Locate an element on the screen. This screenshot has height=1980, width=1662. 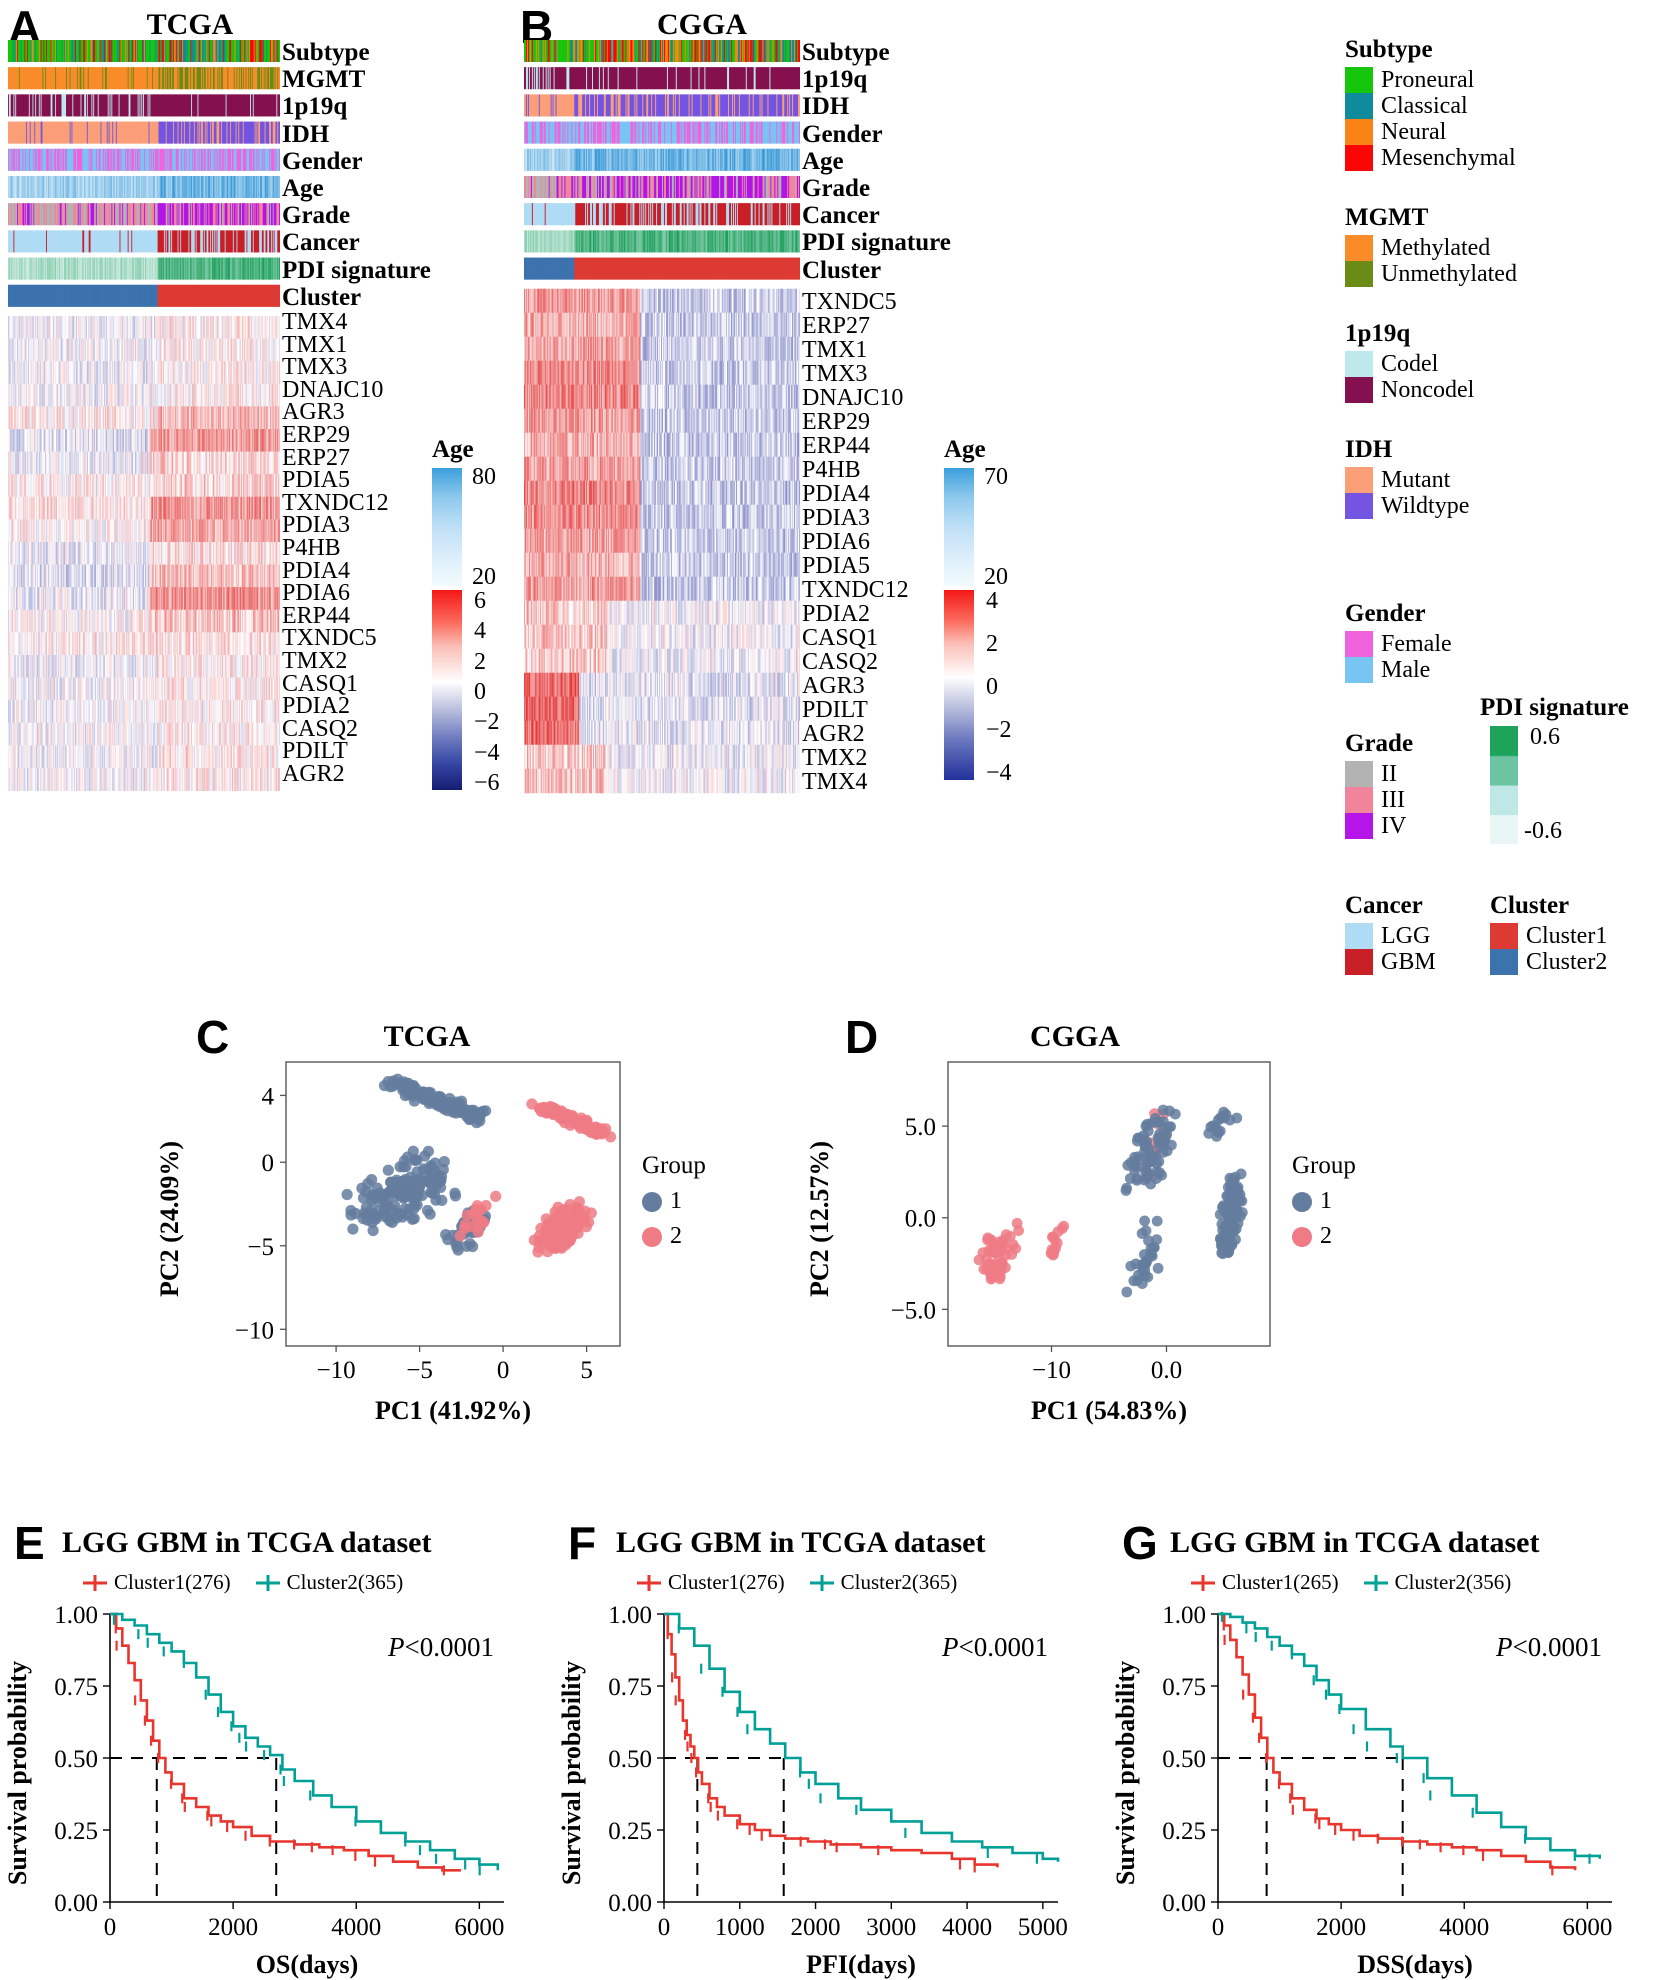
gene-label: ERP29 is located at coordinates (836, 422).